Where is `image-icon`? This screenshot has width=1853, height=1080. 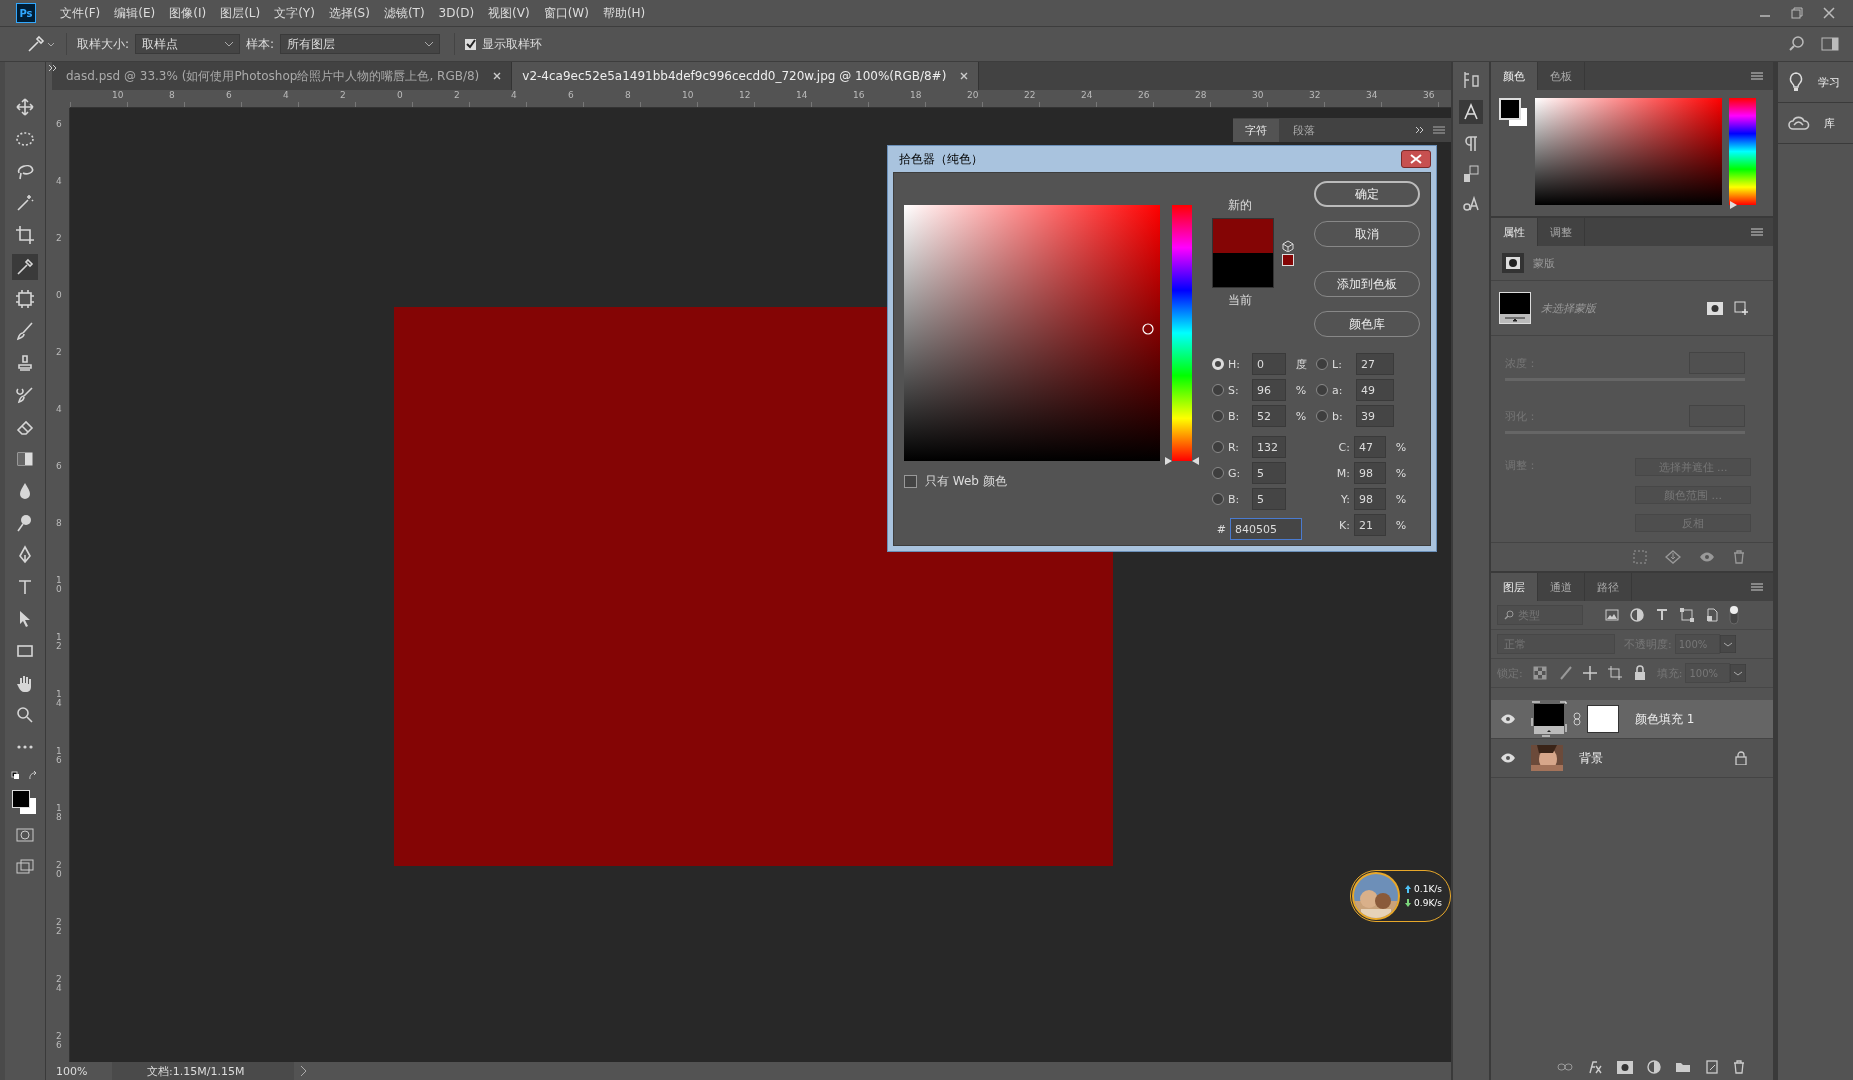
image-icon is located at coordinates (1612, 615).